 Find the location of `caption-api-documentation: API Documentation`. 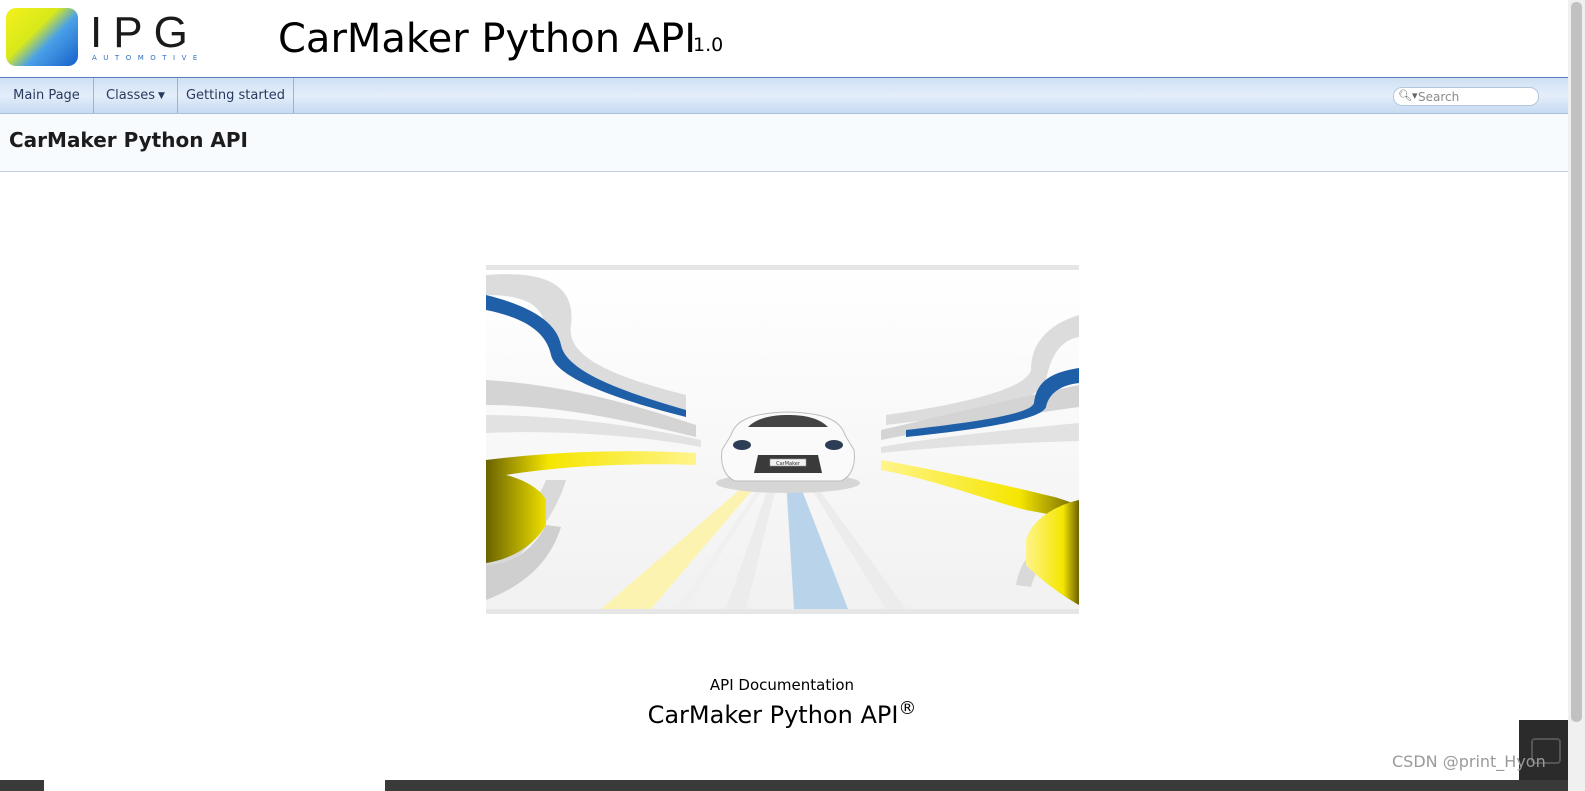

caption-api-documentation: API Documentation is located at coordinates (782, 685).